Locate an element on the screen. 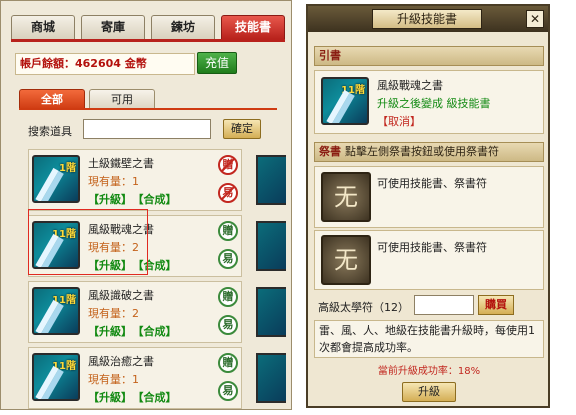 Image resolution: width=576 pixels, height=415 pixels. dialog-titlebar: 升級技能書 ✕ is located at coordinates (428, 19).